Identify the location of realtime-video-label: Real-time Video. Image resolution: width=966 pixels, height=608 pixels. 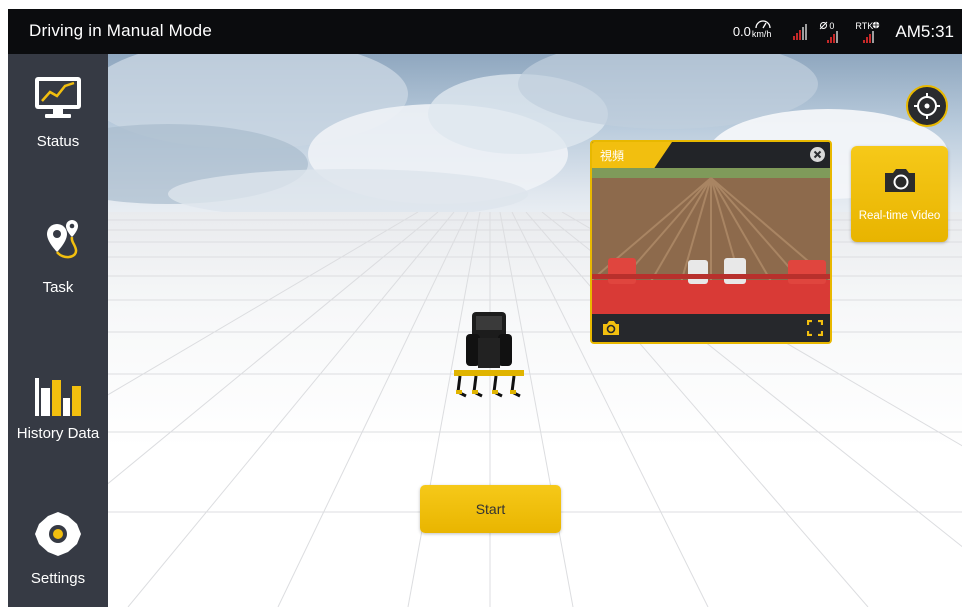
(899, 216).